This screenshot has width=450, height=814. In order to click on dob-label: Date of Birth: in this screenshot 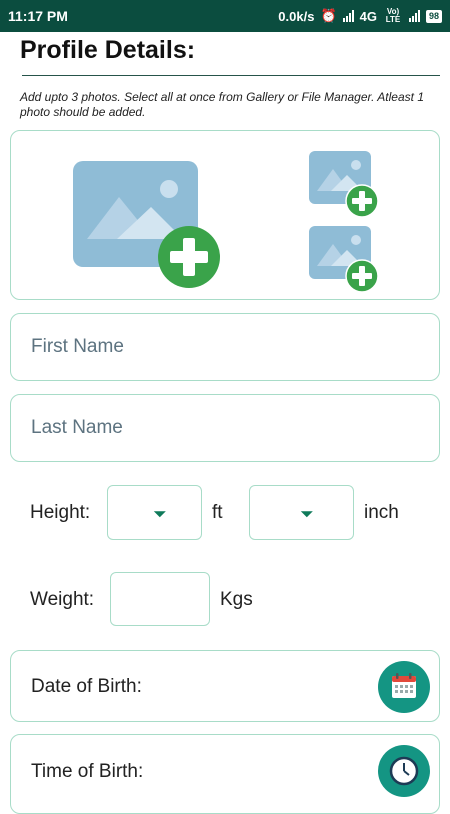, I will do `click(86, 686)`.